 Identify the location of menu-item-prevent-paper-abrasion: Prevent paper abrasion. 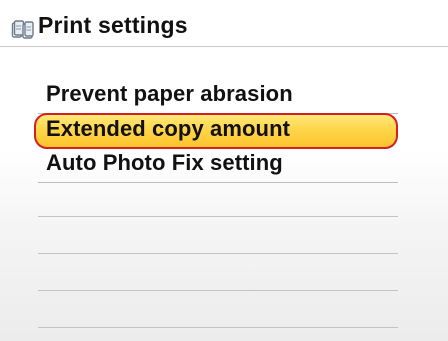
(218, 96).